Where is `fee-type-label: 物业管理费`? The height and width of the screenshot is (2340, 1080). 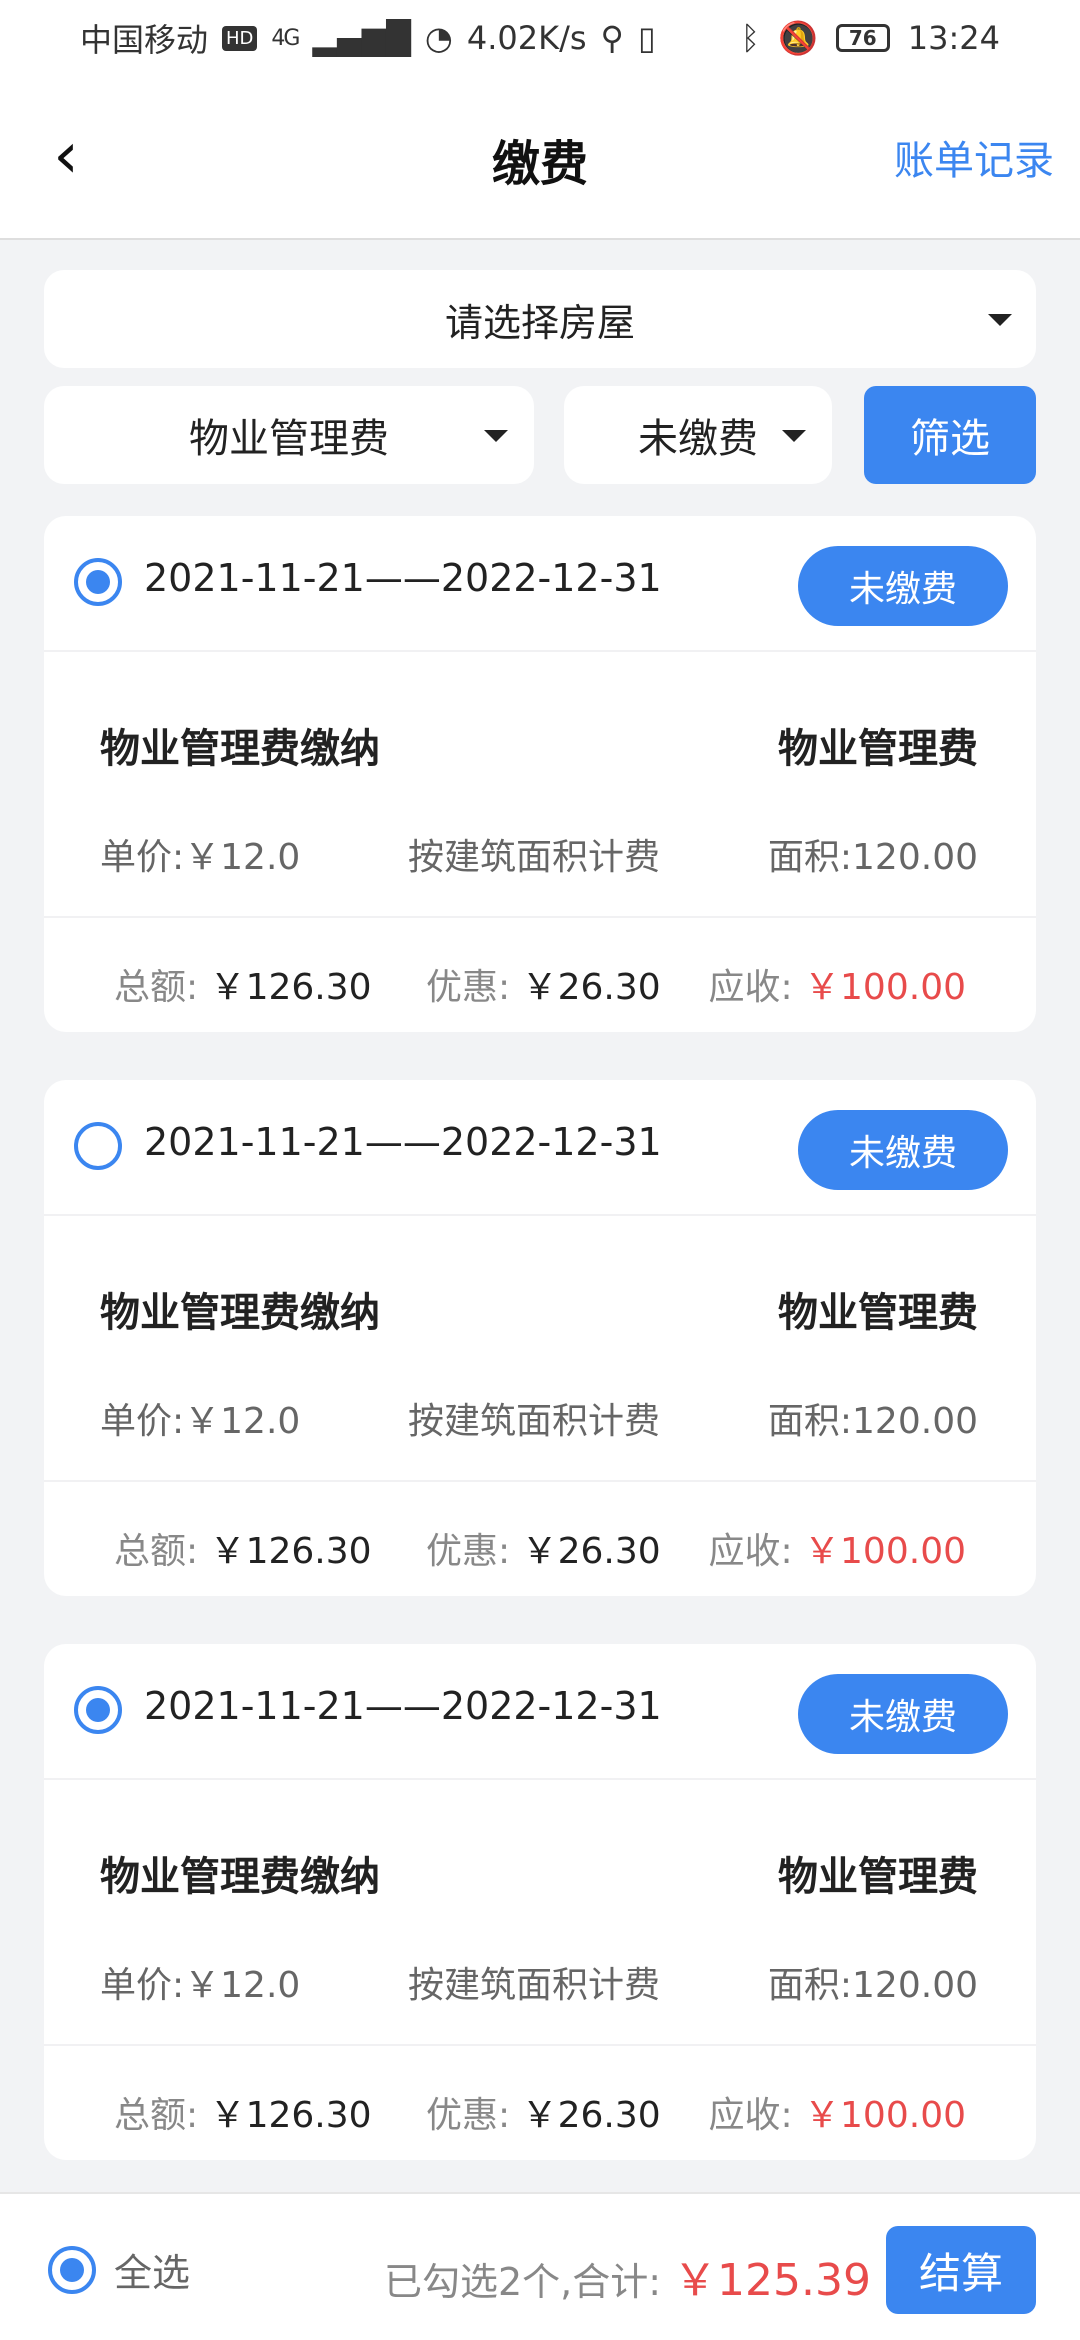 fee-type-label: 物业管理费 is located at coordinates (289, 439).